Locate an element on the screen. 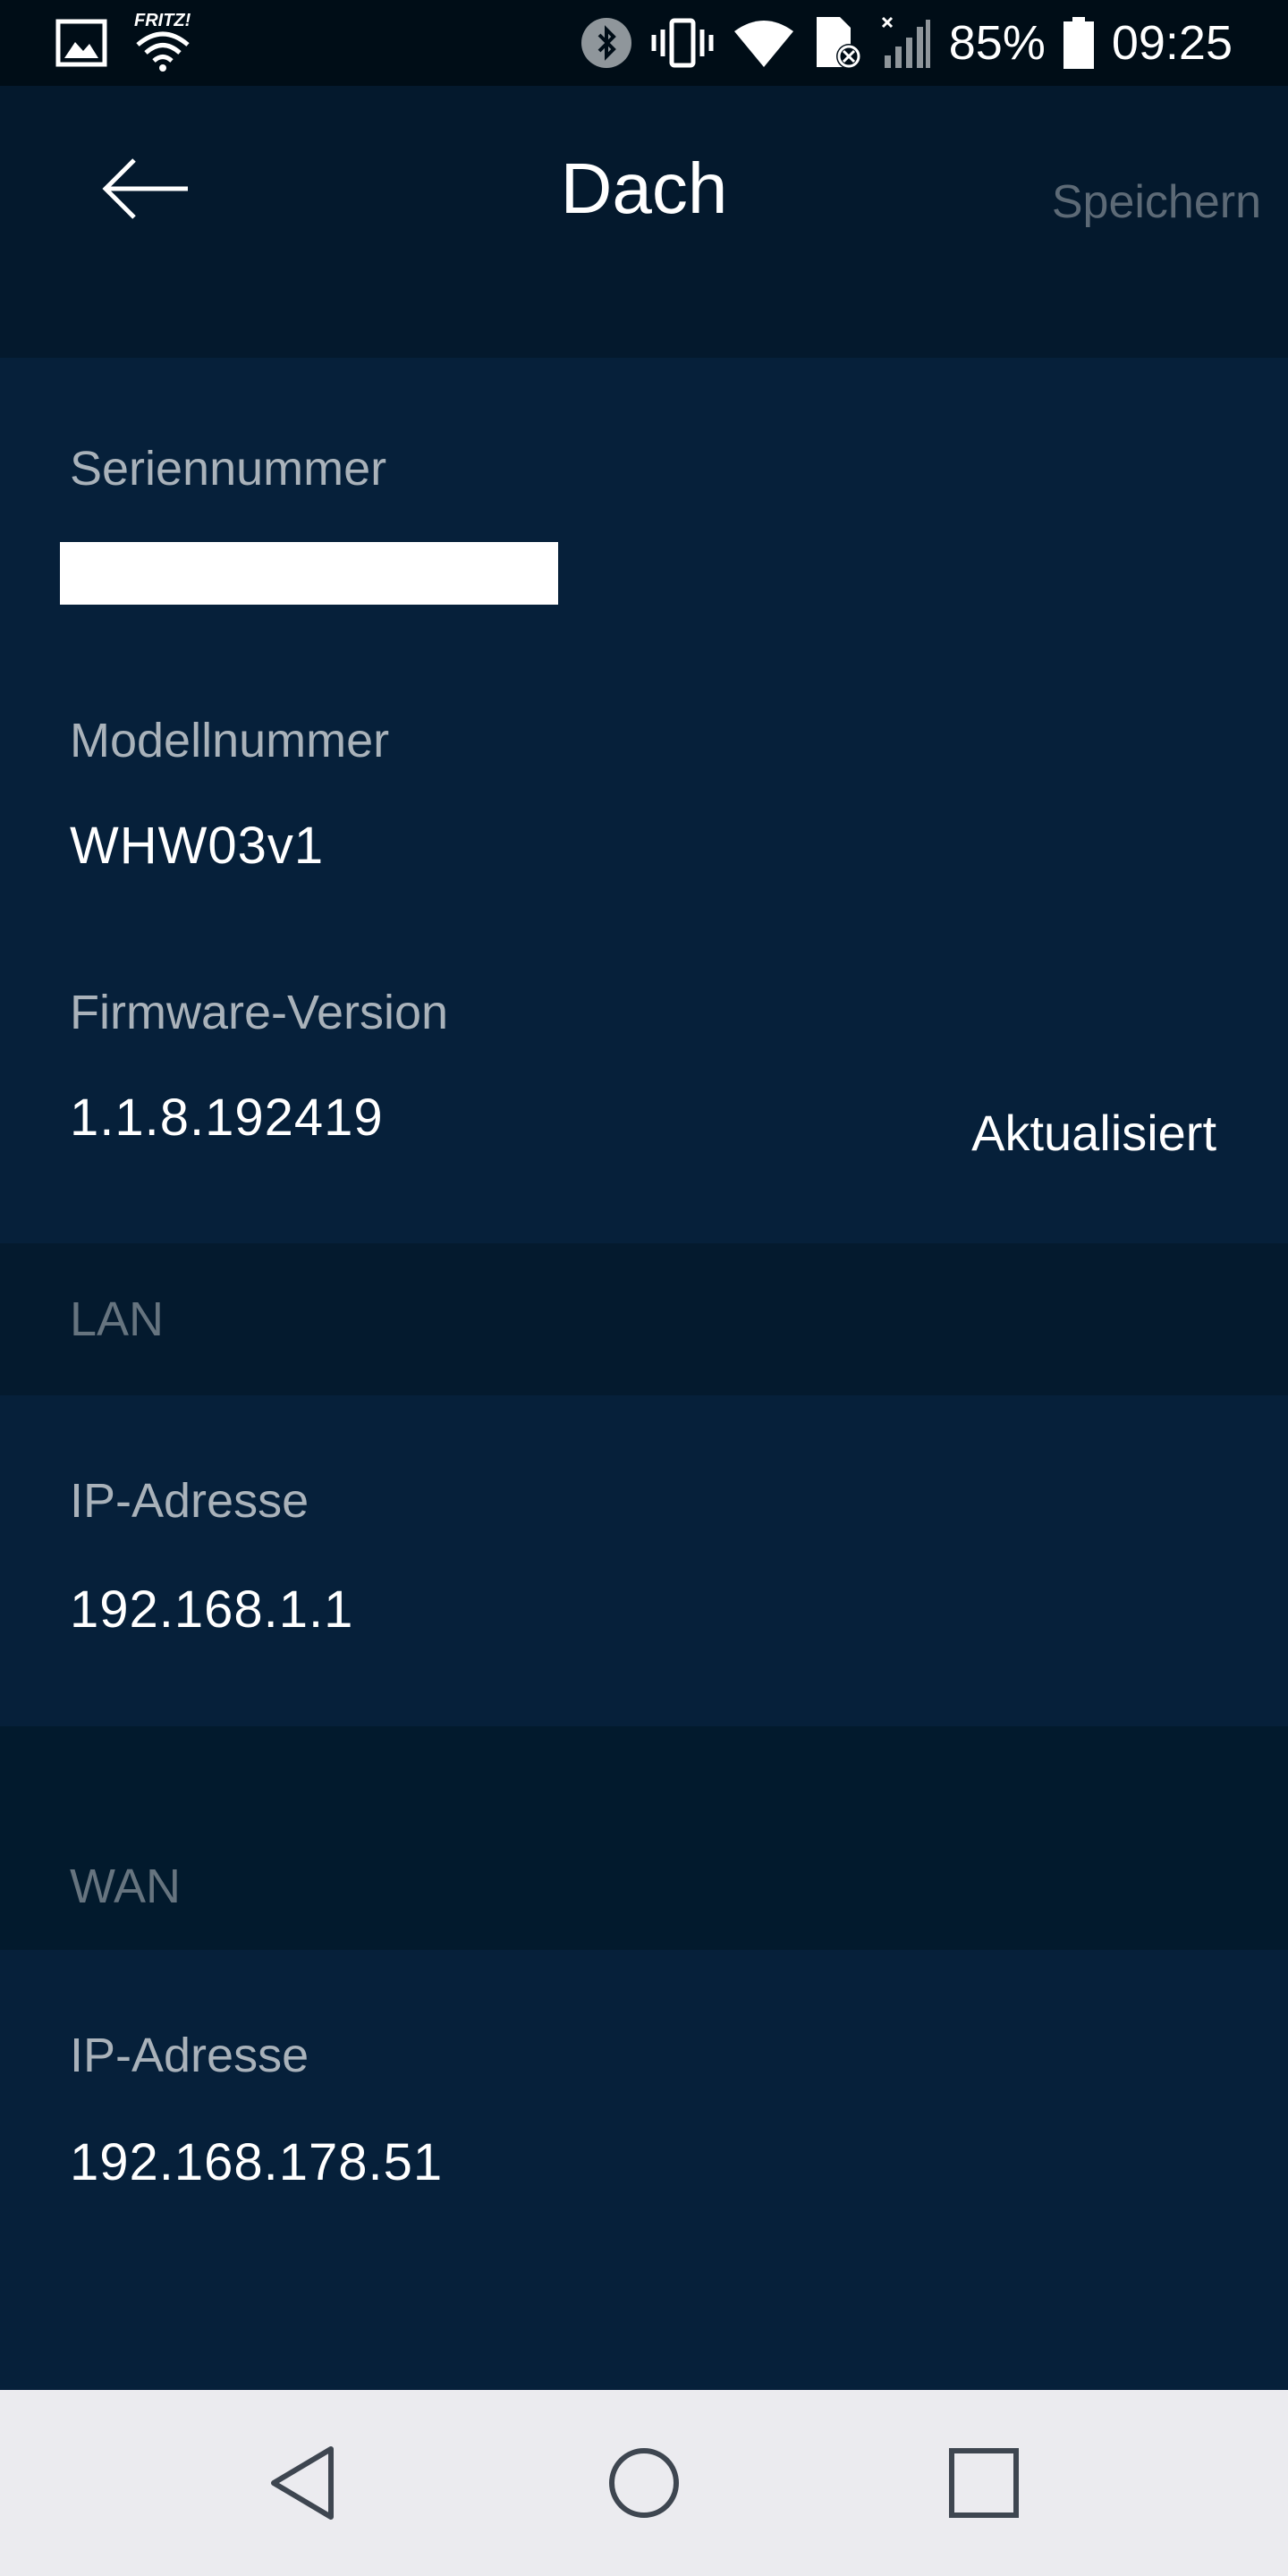  nav-back-button is located at coordinates (304, 2483).